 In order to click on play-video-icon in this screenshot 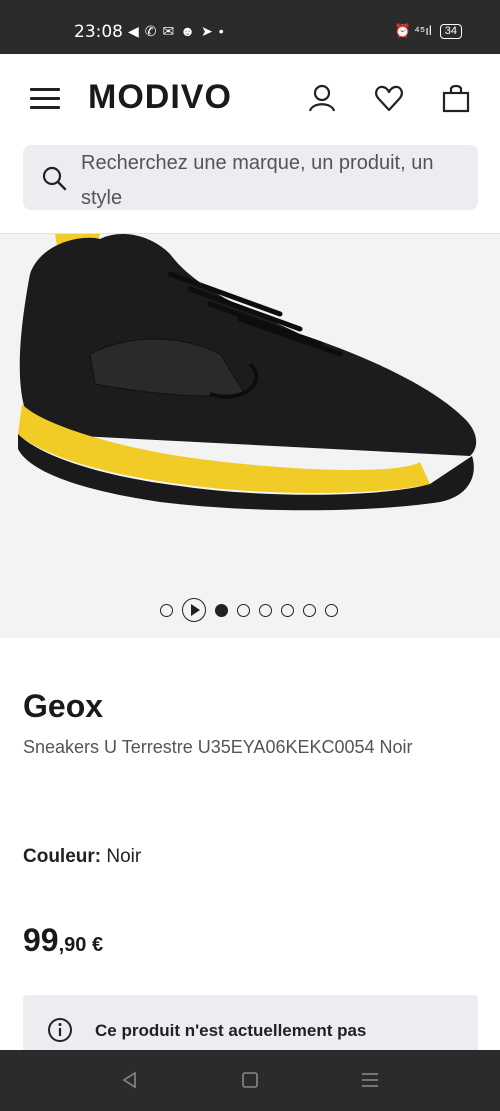, I will do `click(194, 610)`.